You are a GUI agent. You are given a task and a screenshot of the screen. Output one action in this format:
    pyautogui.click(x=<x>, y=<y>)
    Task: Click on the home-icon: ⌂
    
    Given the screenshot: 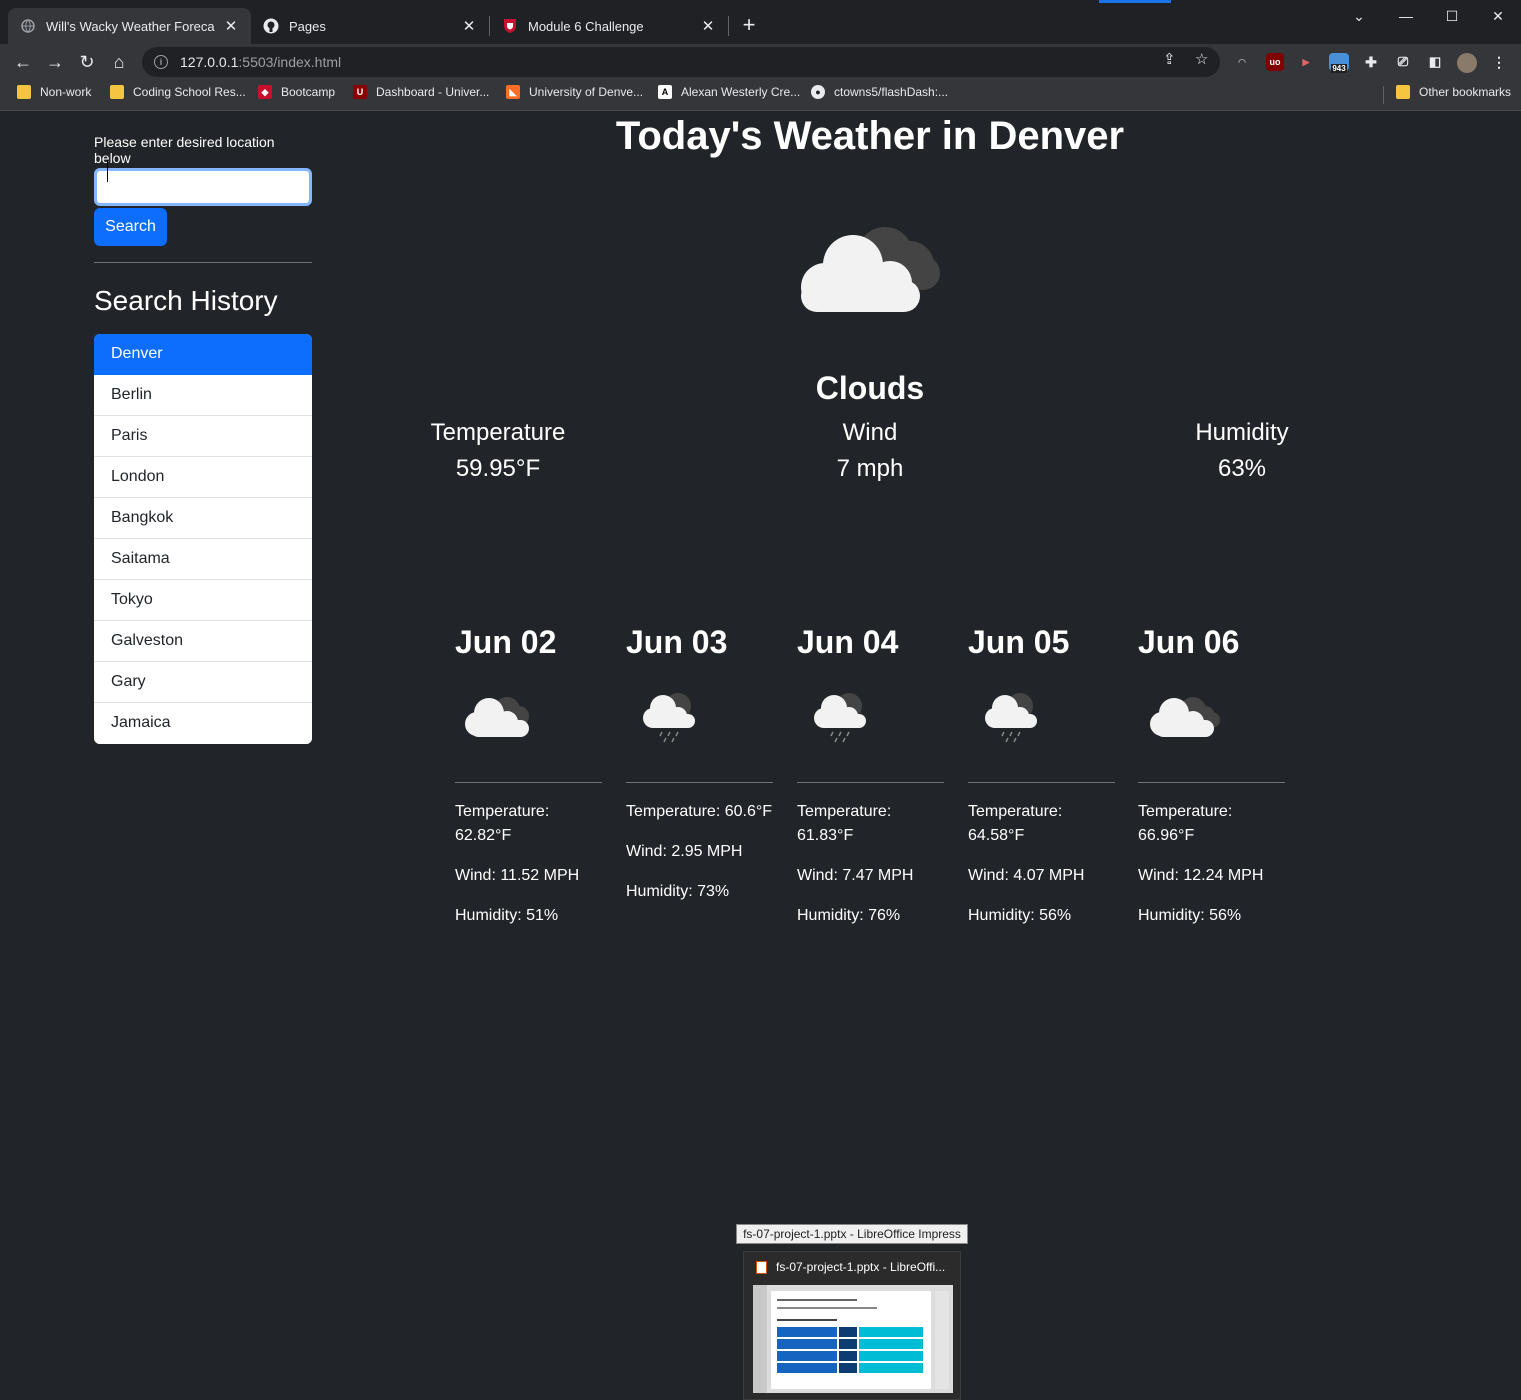 What is the action you would take?
    pyautogui.click(x=119, y=62)
    